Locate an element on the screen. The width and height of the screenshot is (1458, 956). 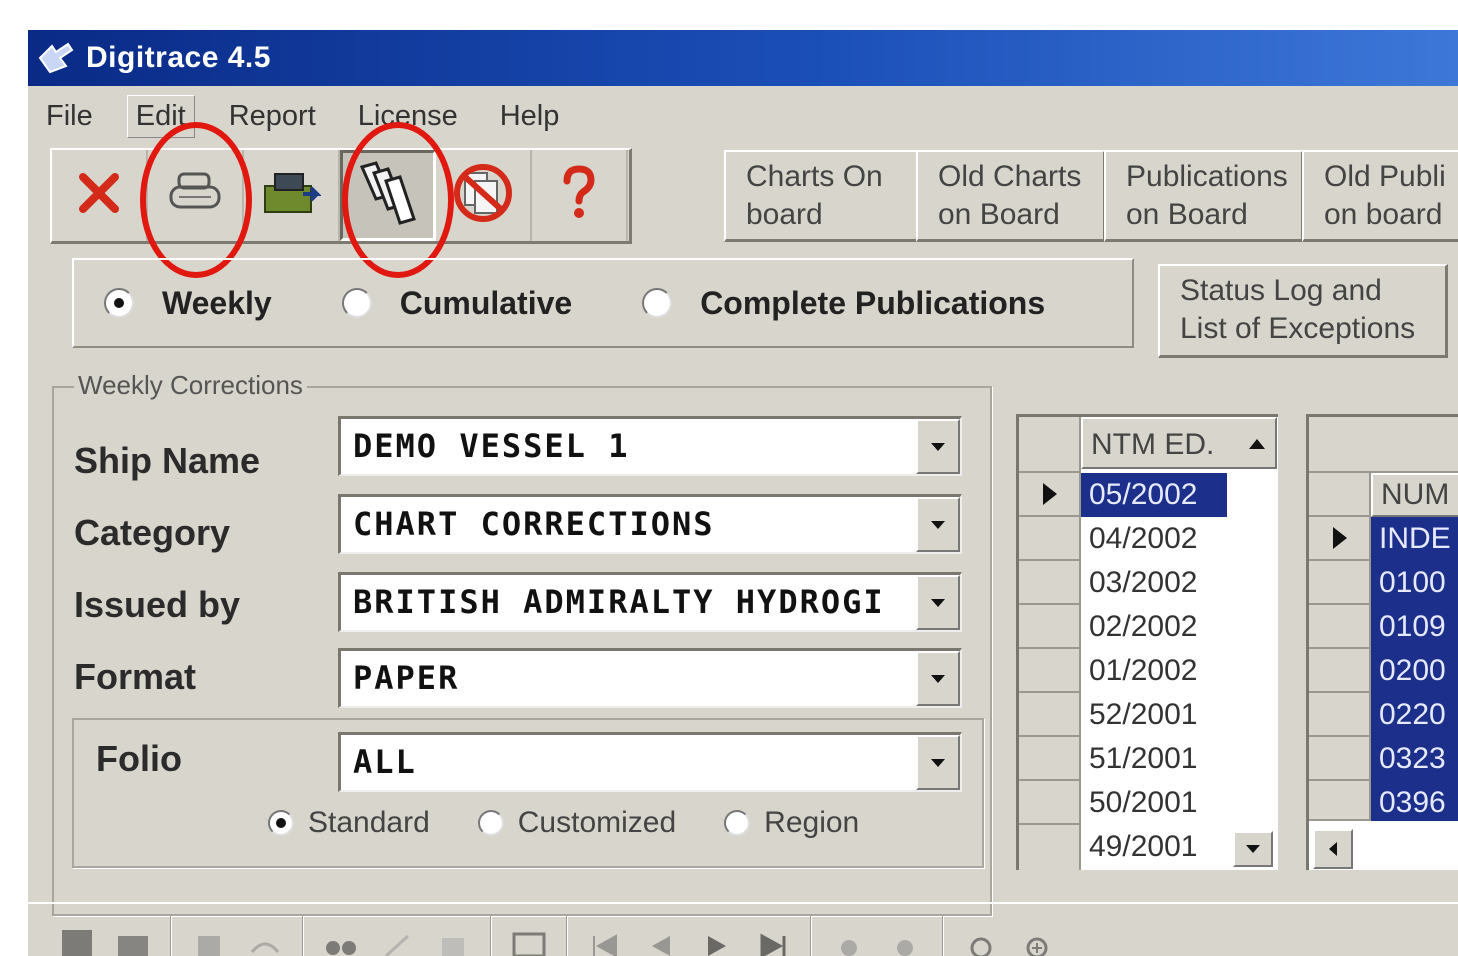
ntm-row: 52/2001 is located at coordinates (1139, 715).